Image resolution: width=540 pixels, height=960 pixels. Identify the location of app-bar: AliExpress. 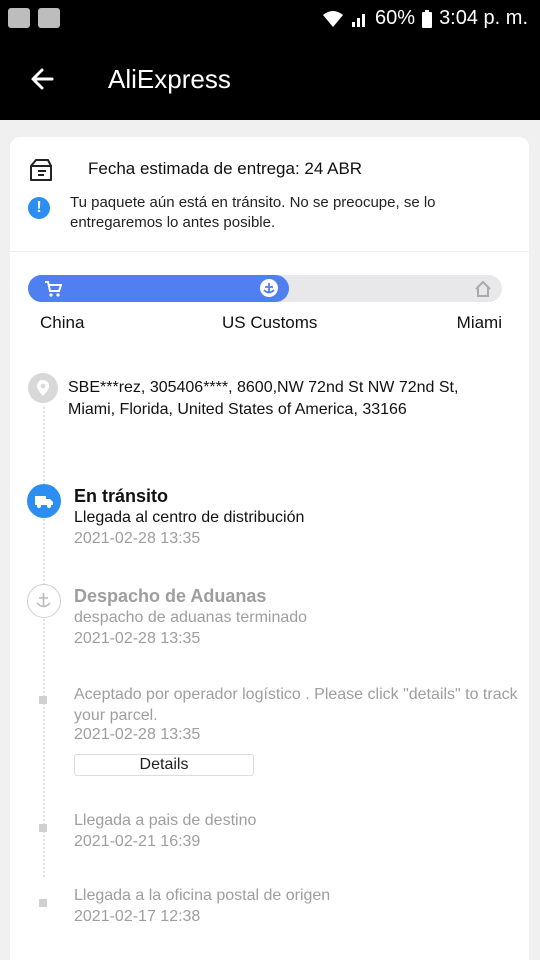
(270, 79).